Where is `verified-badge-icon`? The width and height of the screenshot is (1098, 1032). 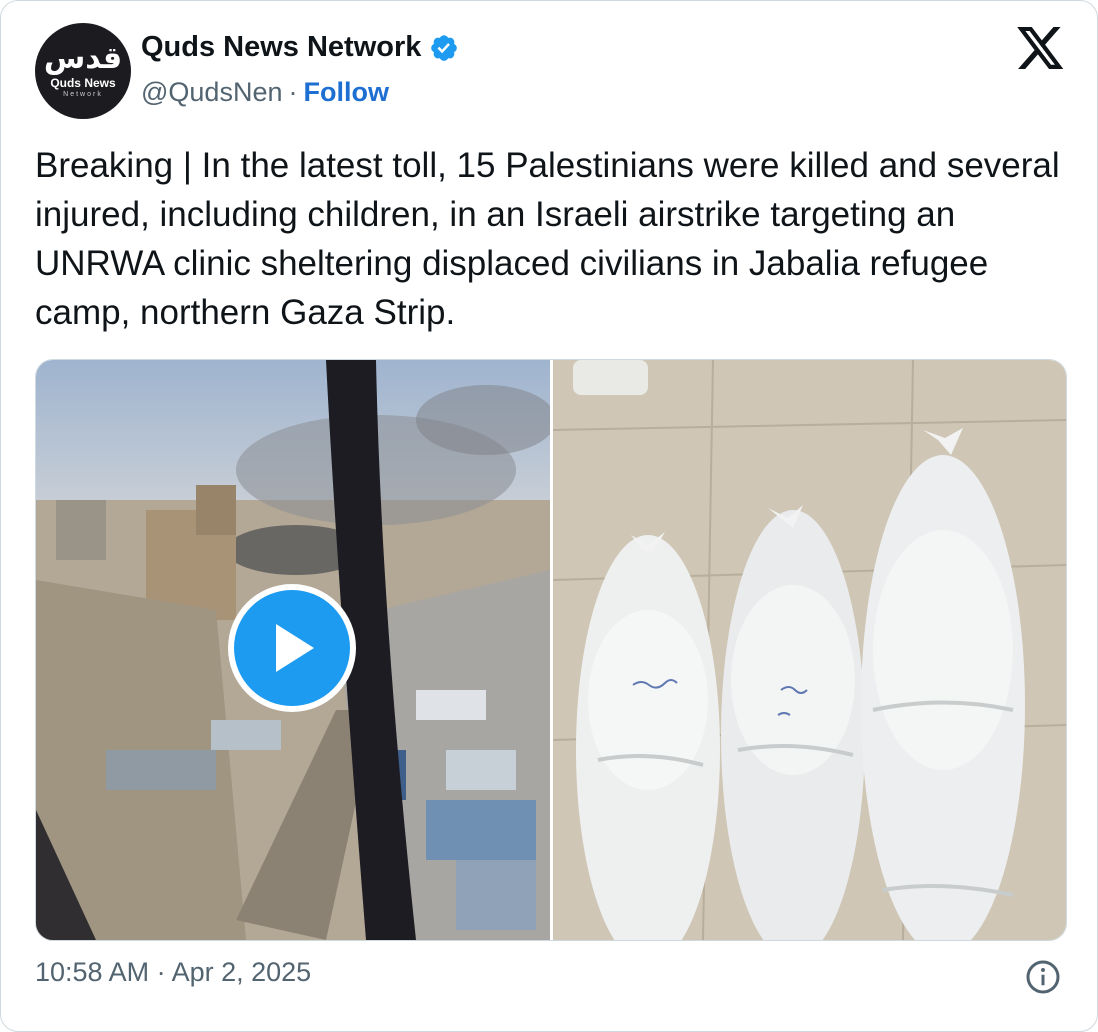 verified-badge-icon is located at coordinates (444, 47).